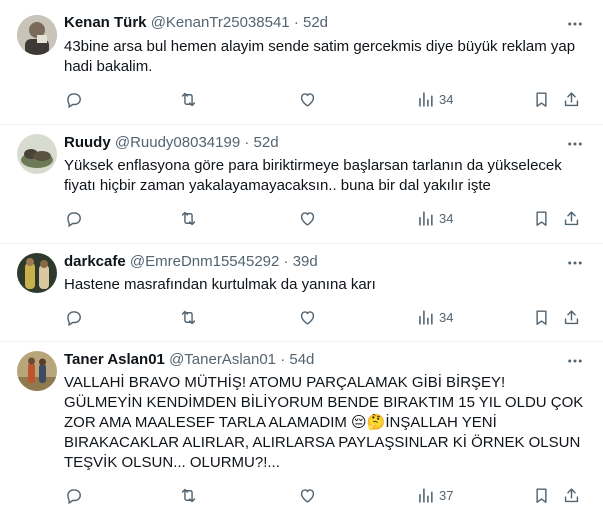 The height and width of the screenshot is (518, 603). Describe the element at coordinates (305, 261) in the screenshot. I see `timestamp: 39d` at that location.